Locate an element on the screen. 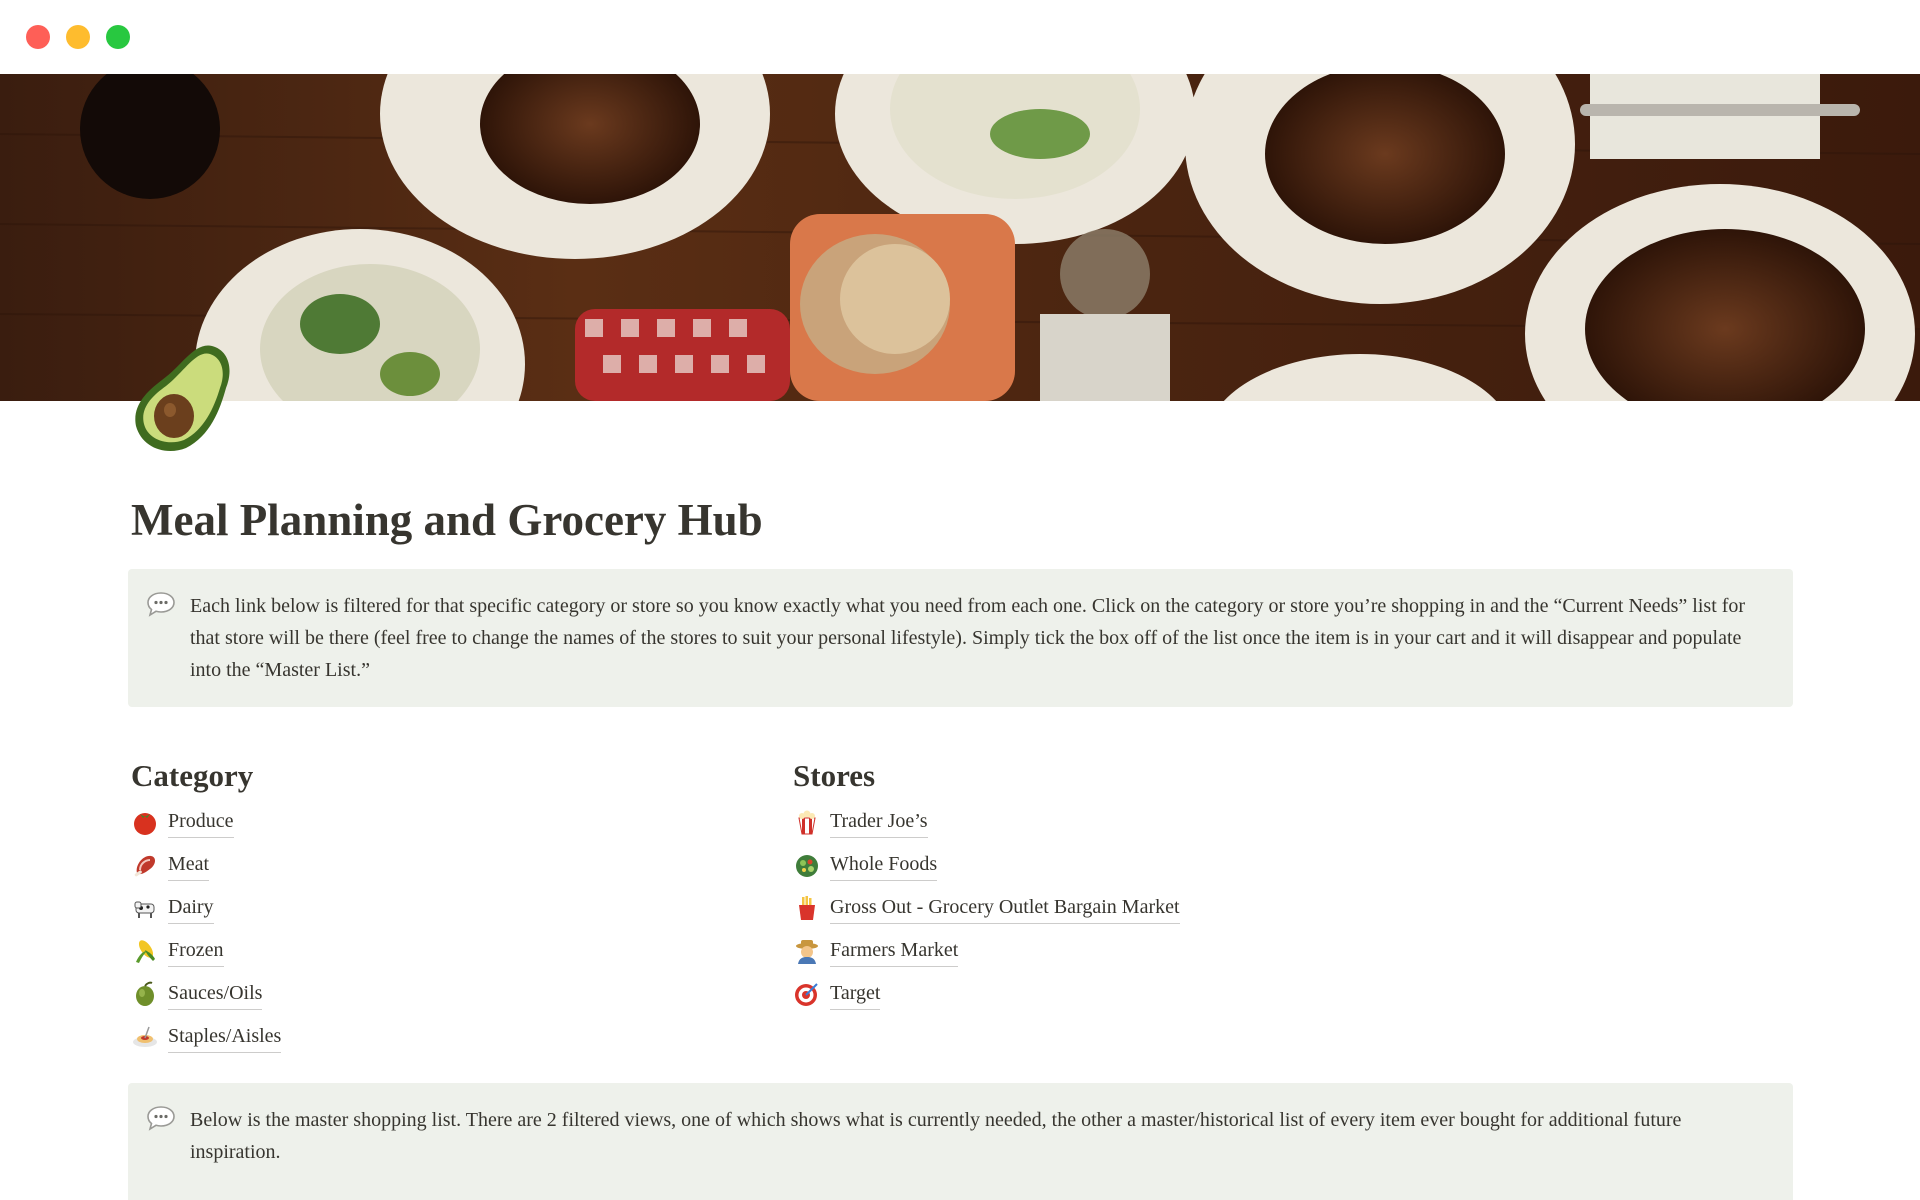 The width and height of the screenshot is (1920, 1200). farmer-icon is located at coordinates (807, 951).